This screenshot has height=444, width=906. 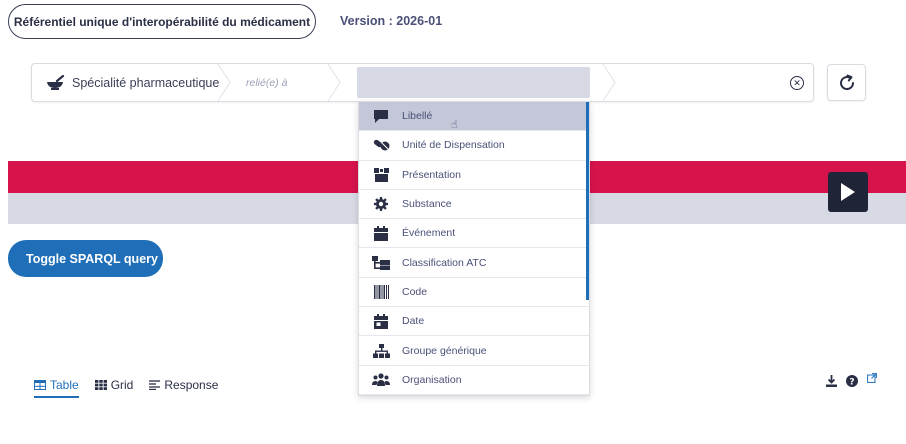 What do you see at coordinates (474, 234) in the screenshot?
I see `dropdown-item-evenement: Événement` at bounding box center [474, 234].